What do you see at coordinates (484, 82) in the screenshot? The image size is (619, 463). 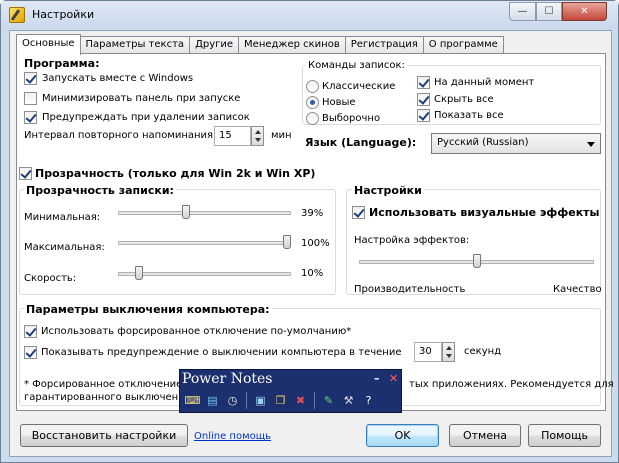 I see `cmd-current-label: На данный момент` at bounding box center [484, 82].